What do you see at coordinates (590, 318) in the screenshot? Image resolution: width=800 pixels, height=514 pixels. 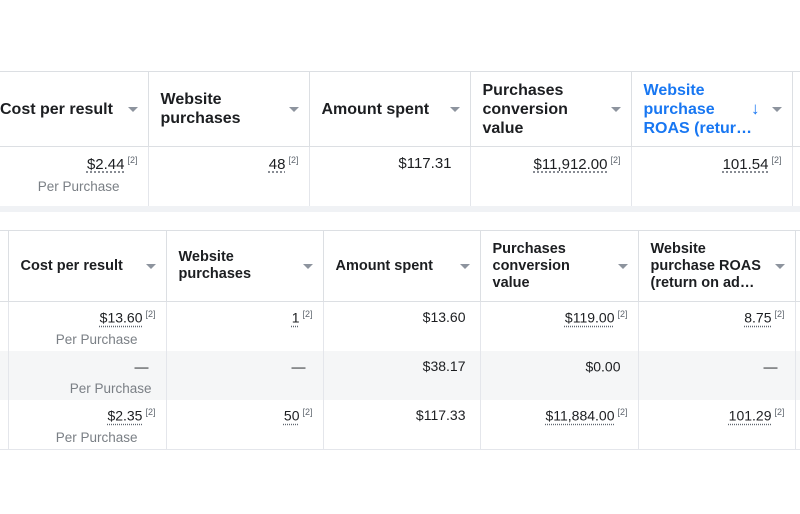 I see `conversion-value: $119.00` at bounding box center [590, 318].